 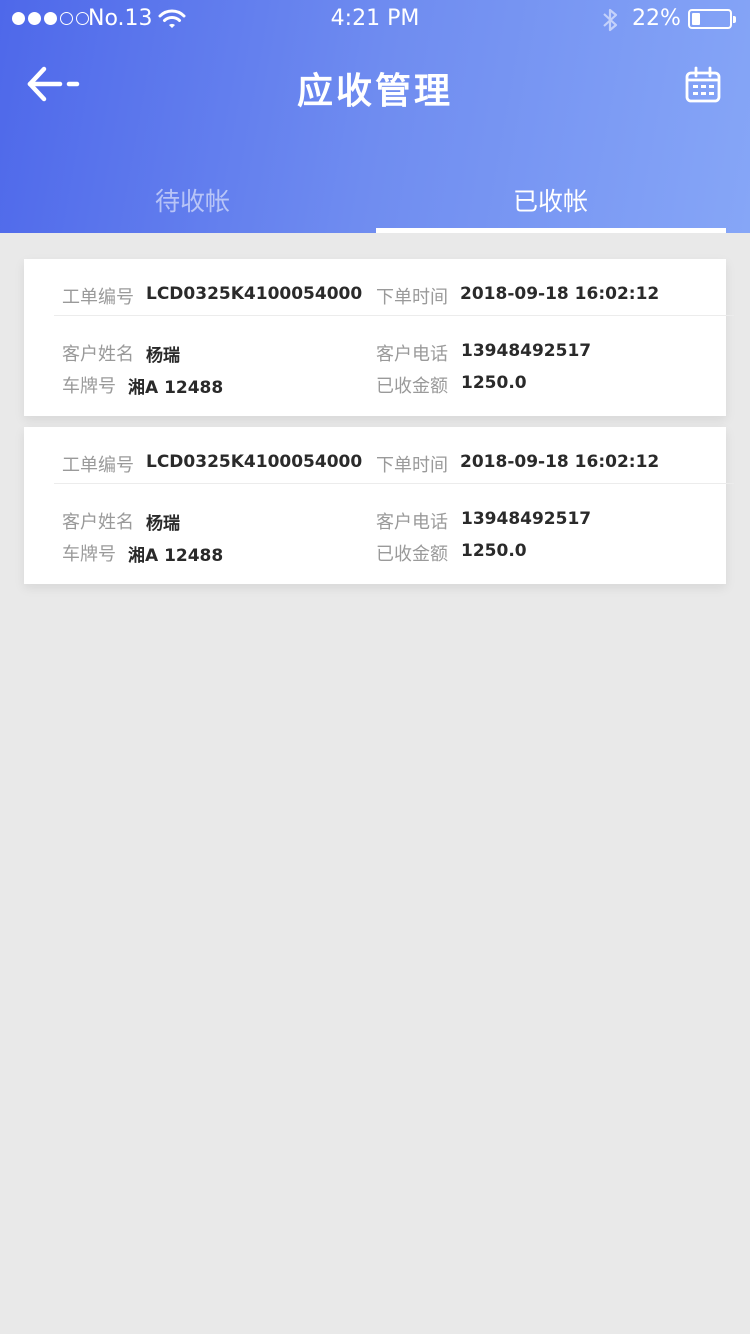 What do you see at coordinates (610, 20) in the screenshot?
I see `bluetooth-icon` at bounding box center [610, 20].